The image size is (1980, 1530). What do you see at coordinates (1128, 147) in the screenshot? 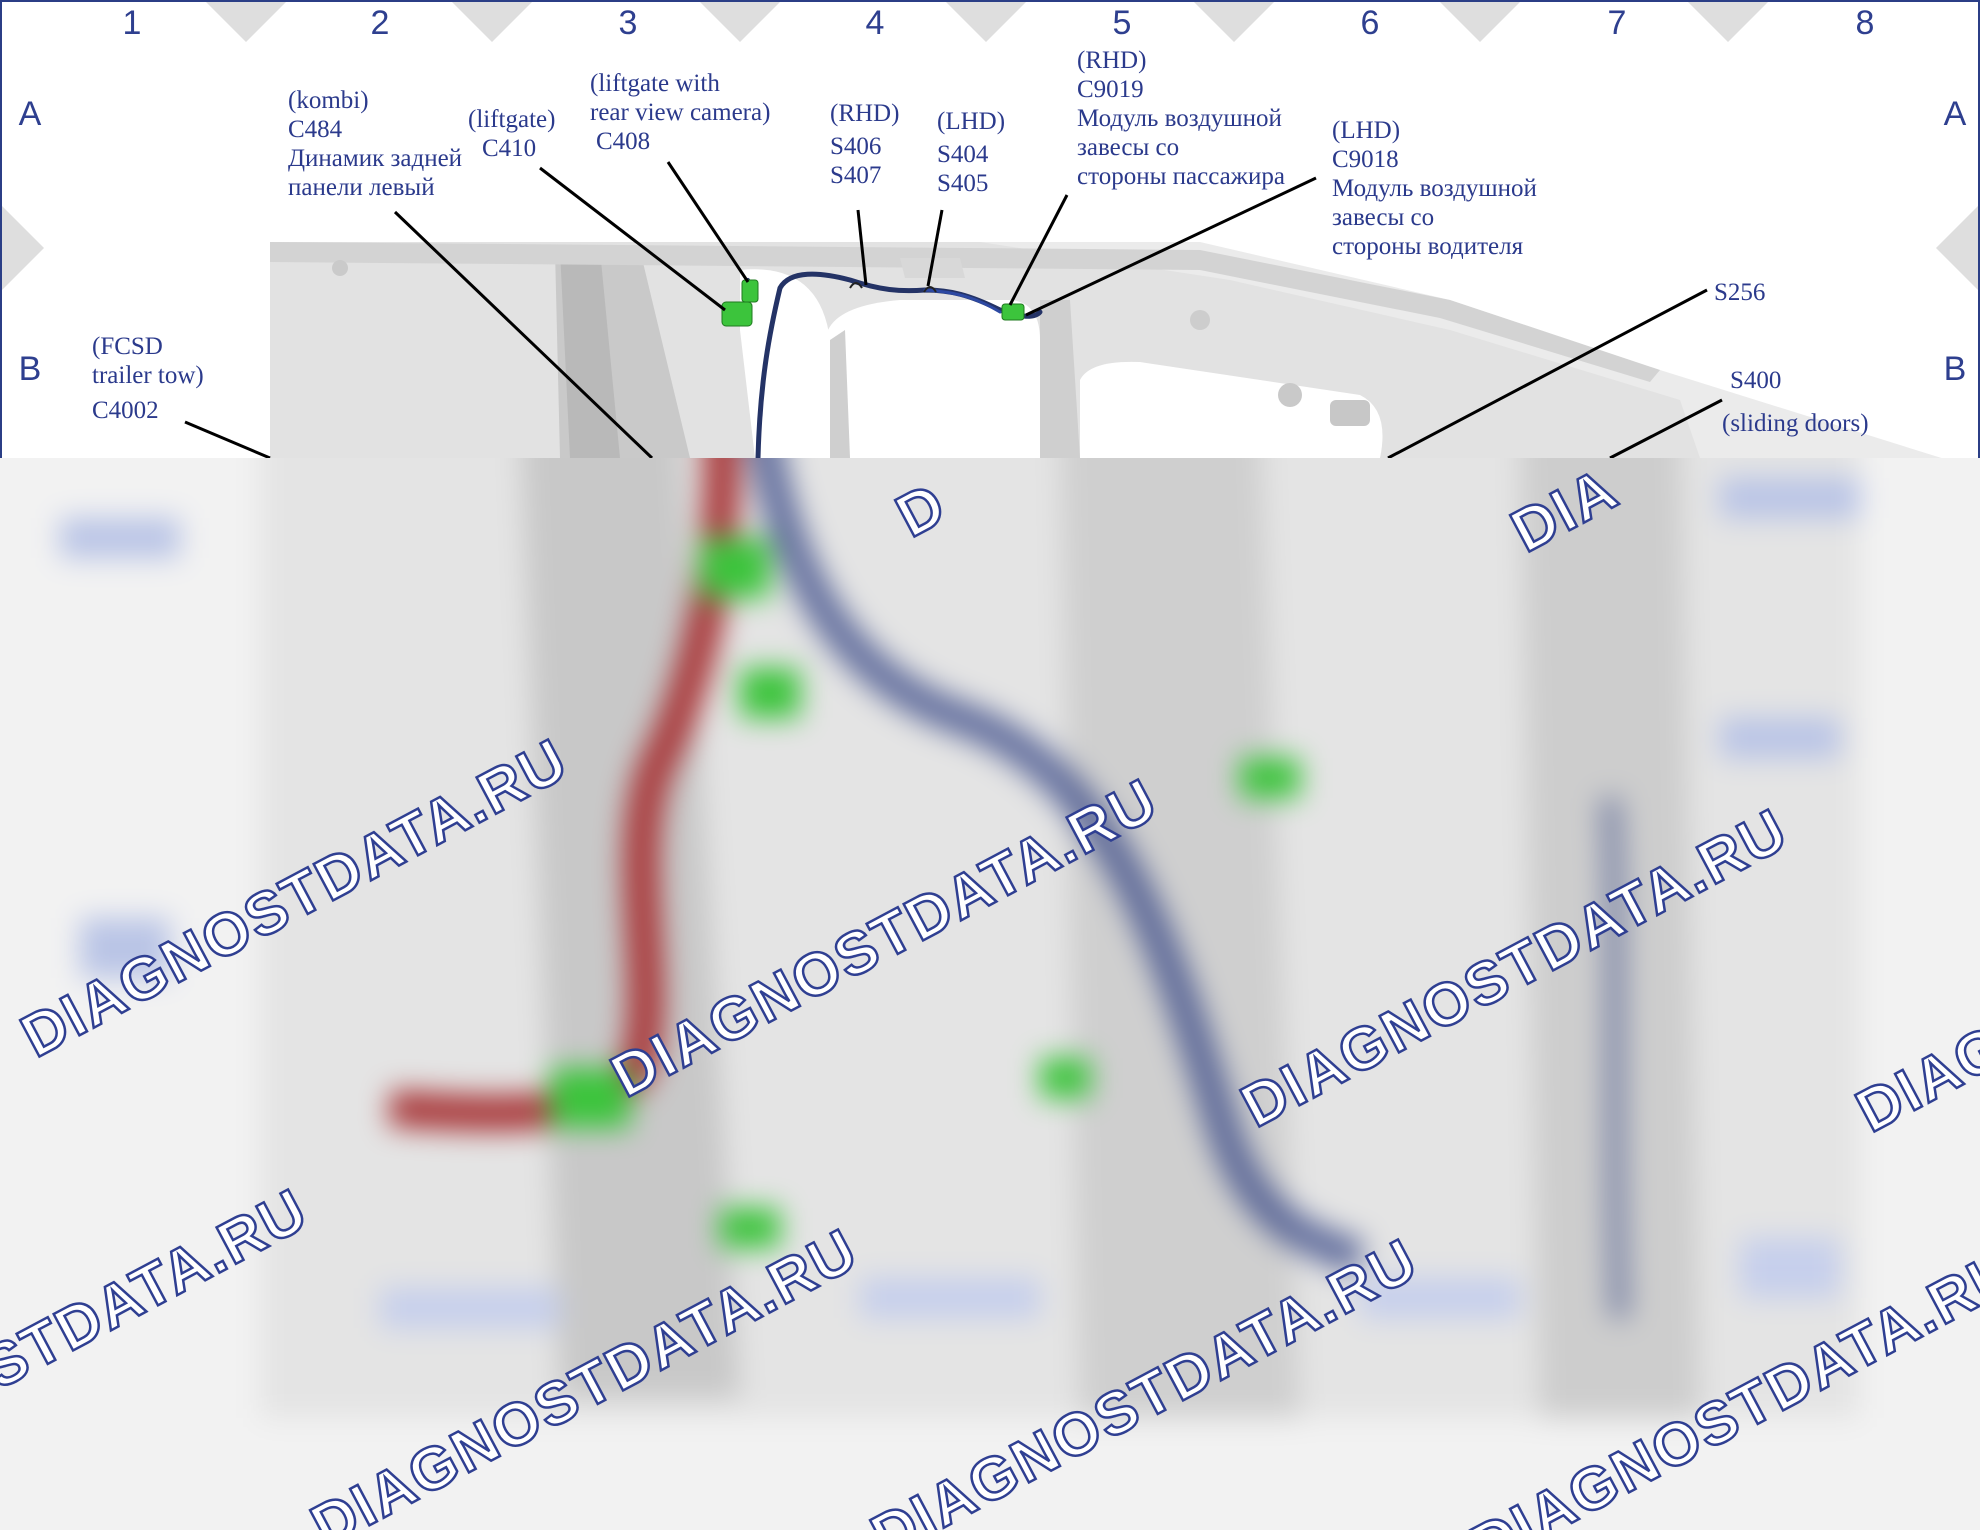
I see `callout-c9019-line-4: завесы со` at bounding box center [1128, 147].